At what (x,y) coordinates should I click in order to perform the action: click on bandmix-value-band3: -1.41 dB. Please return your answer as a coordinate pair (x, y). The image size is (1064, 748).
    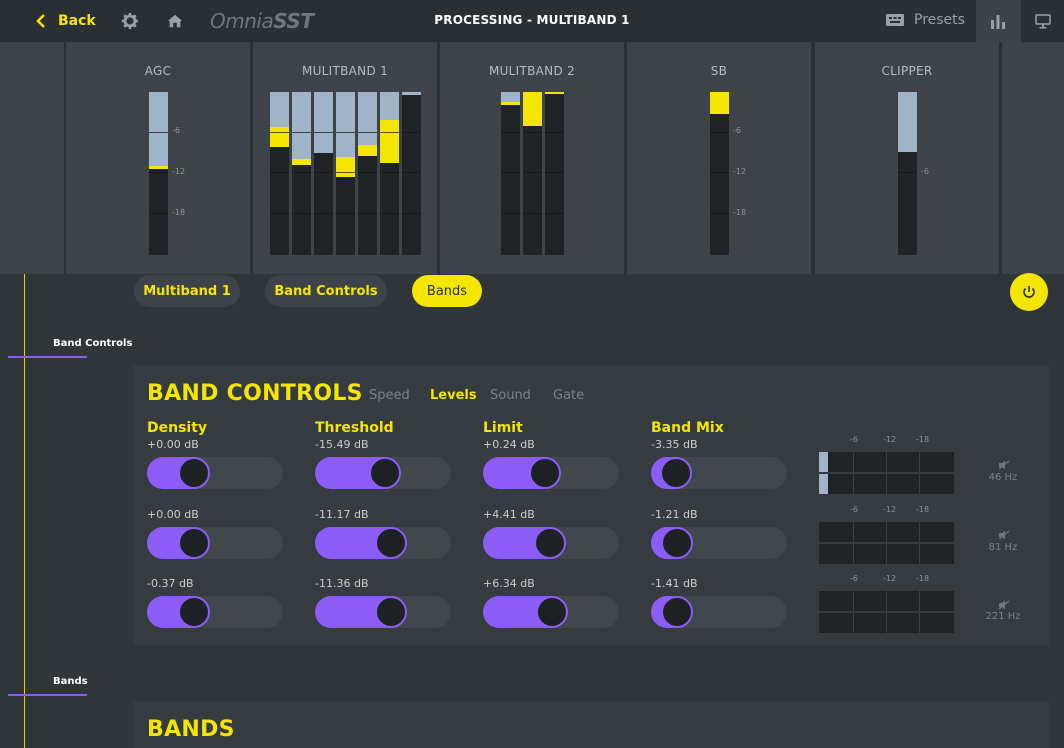
    Looking at the image, I should click on (674, 583).